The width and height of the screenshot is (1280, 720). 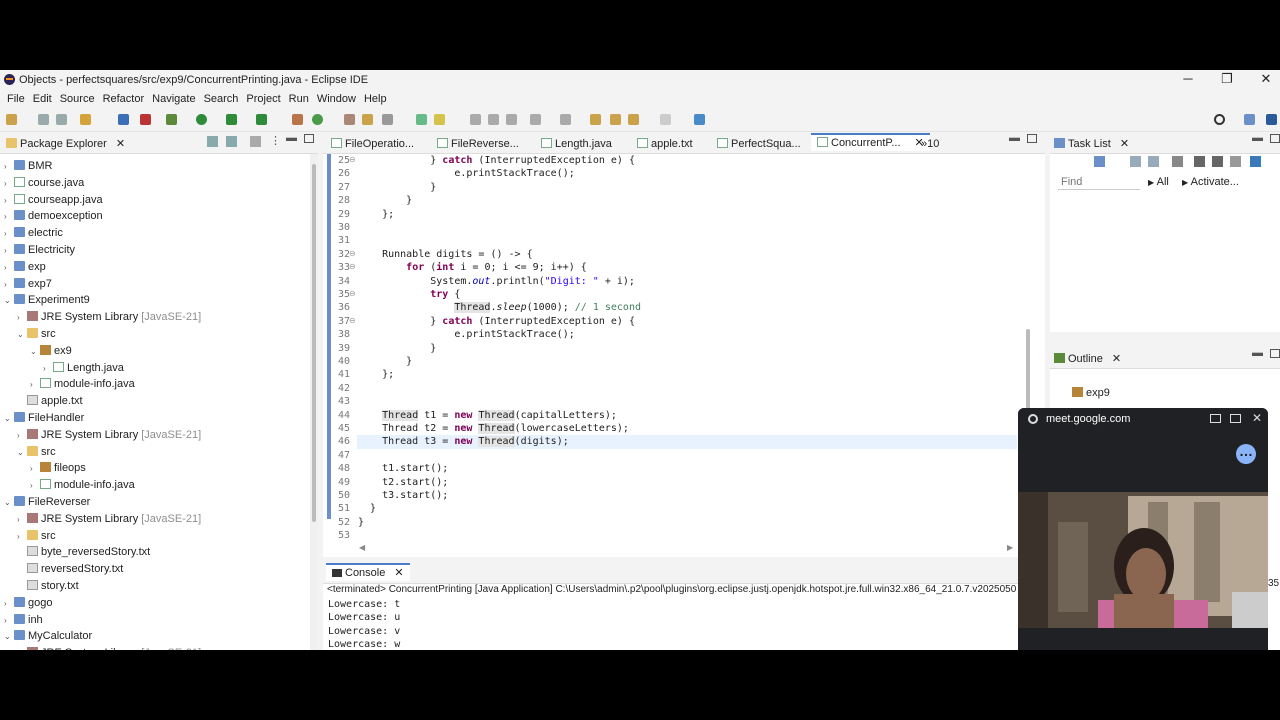 What do you see at coordinates (1010, 547) in the screenshot?
I see `scroll-right-icon: ▶` at bounding box center [1010, 547].